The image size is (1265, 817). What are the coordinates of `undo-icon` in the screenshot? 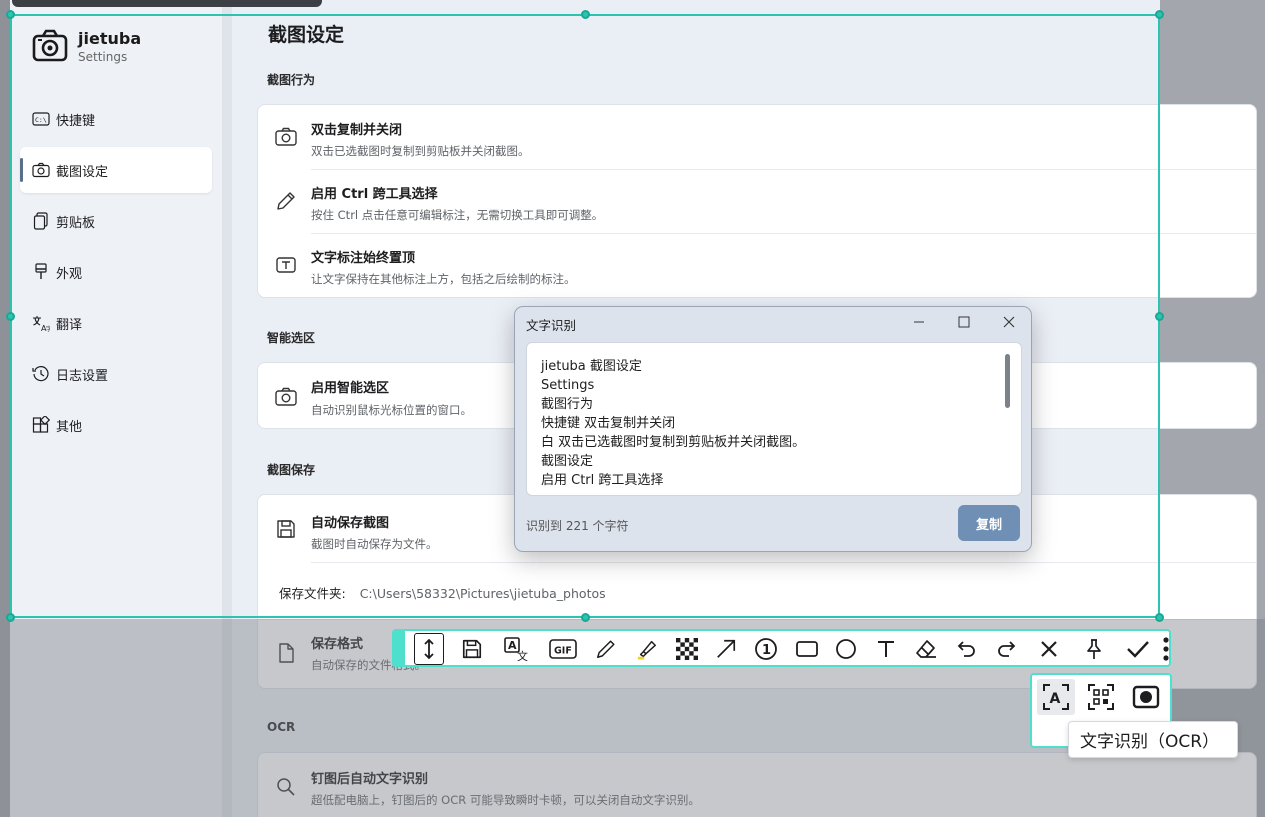 It's located at (966, 649).